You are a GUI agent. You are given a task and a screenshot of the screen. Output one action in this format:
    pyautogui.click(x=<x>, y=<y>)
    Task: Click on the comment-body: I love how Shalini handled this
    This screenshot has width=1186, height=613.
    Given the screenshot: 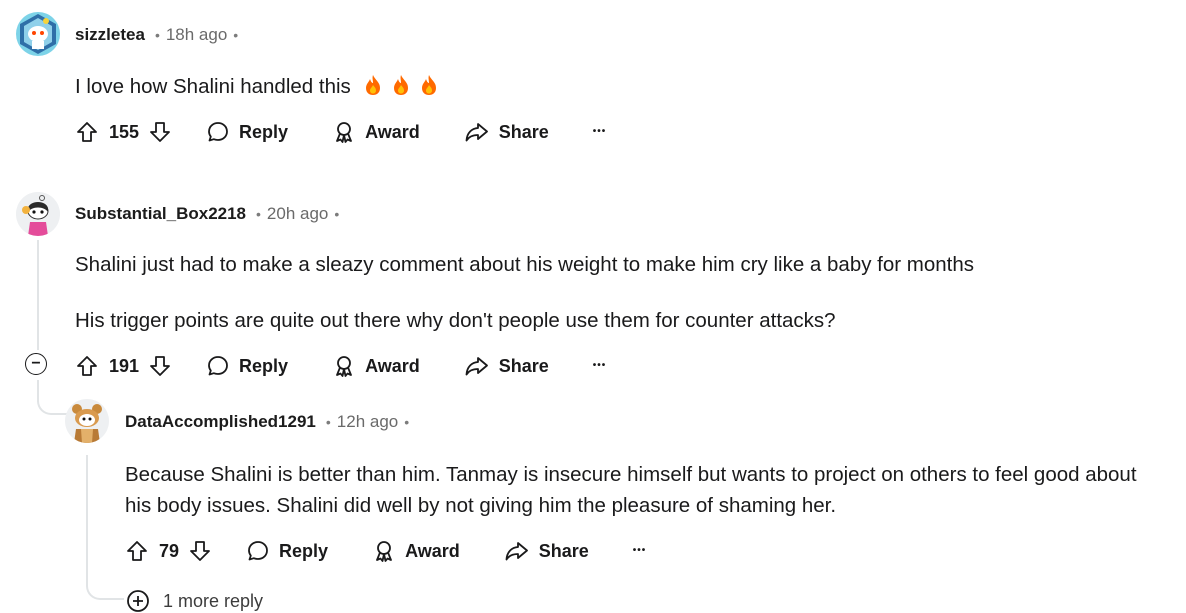 What is the action you would take?
    pyautogui.click(x=257, y=86)
    